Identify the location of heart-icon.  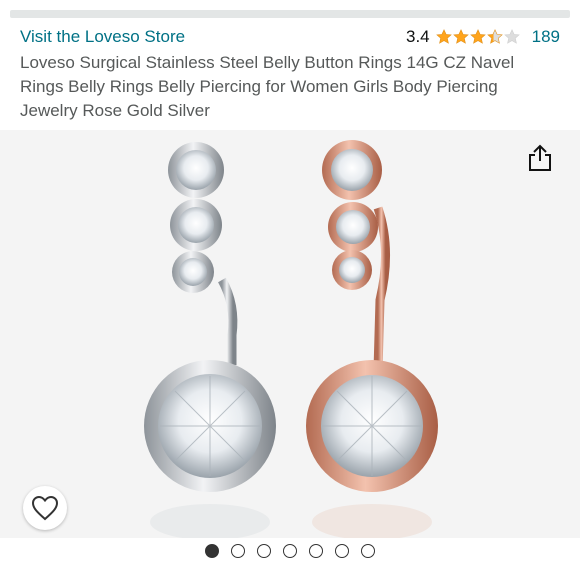
(45, 508).